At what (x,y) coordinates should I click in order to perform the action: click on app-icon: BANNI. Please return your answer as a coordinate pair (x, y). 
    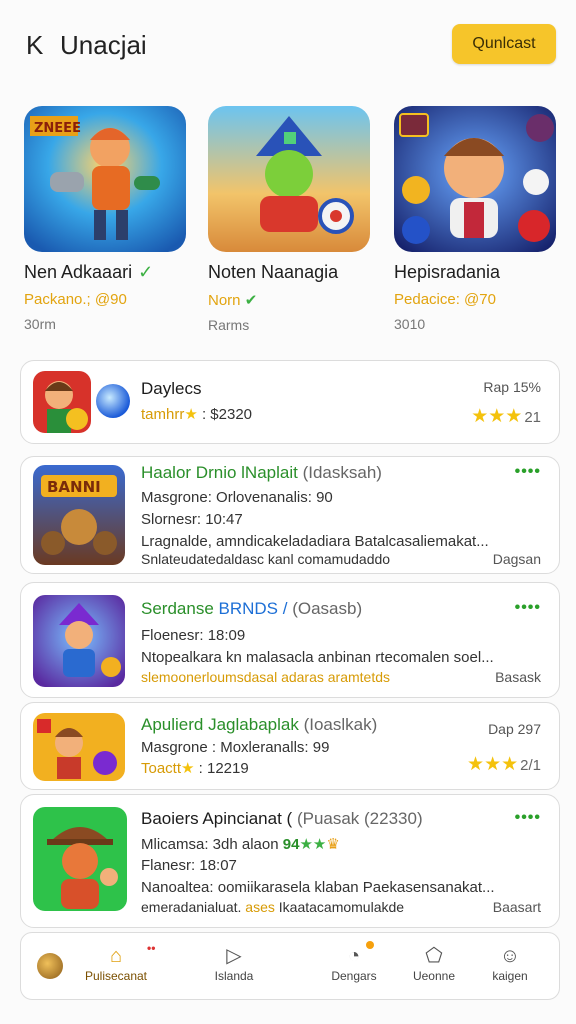
    Looking at the image, I should click on (79, 515).